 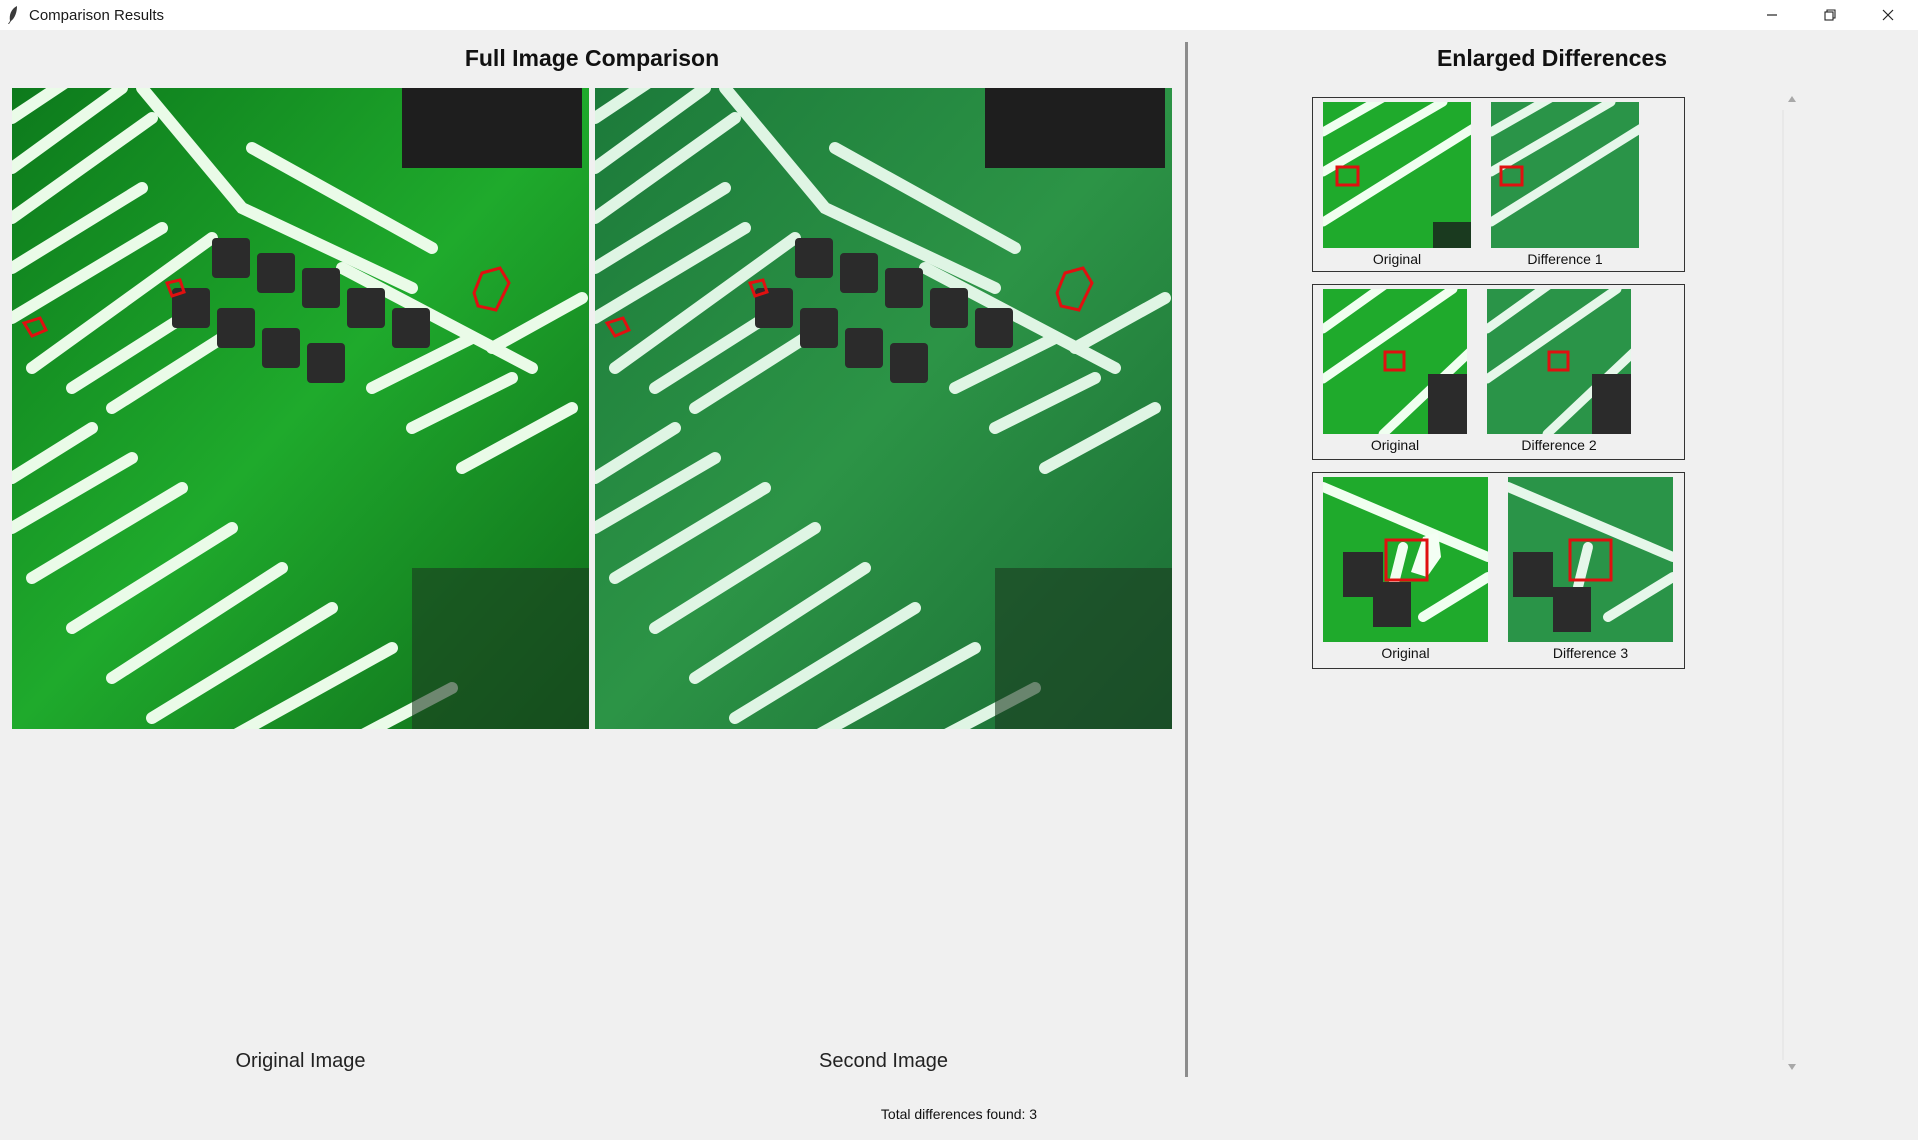 I want to click on difference-2-diff-thumbnail, so click(x=1559, y=361).